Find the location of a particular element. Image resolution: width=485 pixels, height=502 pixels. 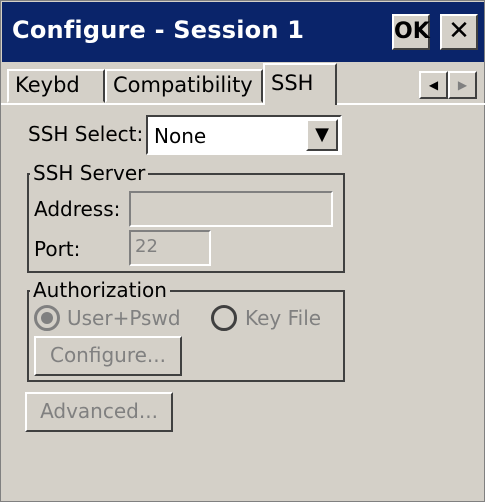

radio-key-file is located at coordinates (224, 318).